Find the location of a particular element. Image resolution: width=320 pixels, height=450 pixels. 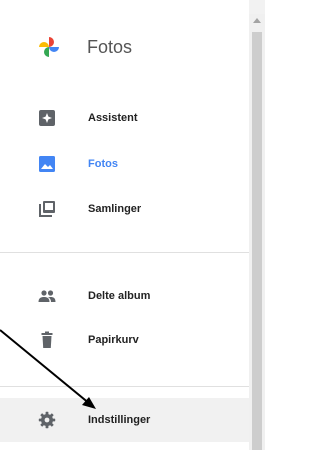

app-title: Fotos is located at coordinates (110, 47).